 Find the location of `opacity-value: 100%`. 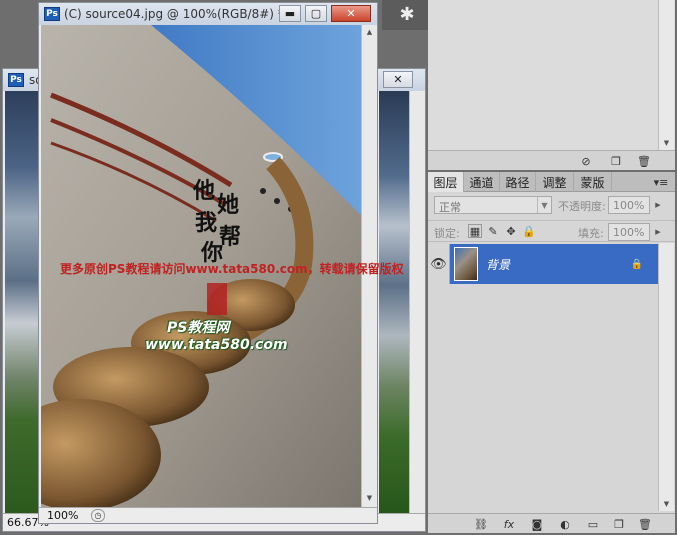

opacity-value: 100% is located at coordinates (629, 205).